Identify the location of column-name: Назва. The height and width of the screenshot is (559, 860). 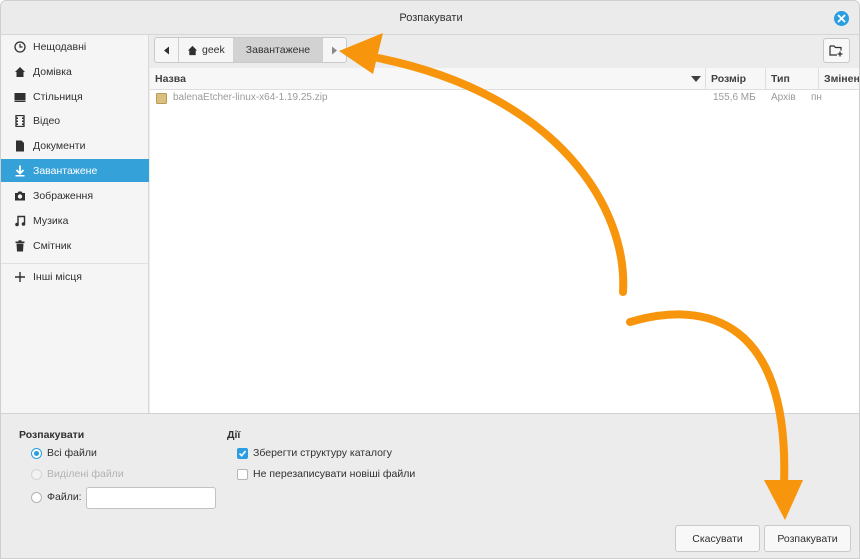
(427, 79).